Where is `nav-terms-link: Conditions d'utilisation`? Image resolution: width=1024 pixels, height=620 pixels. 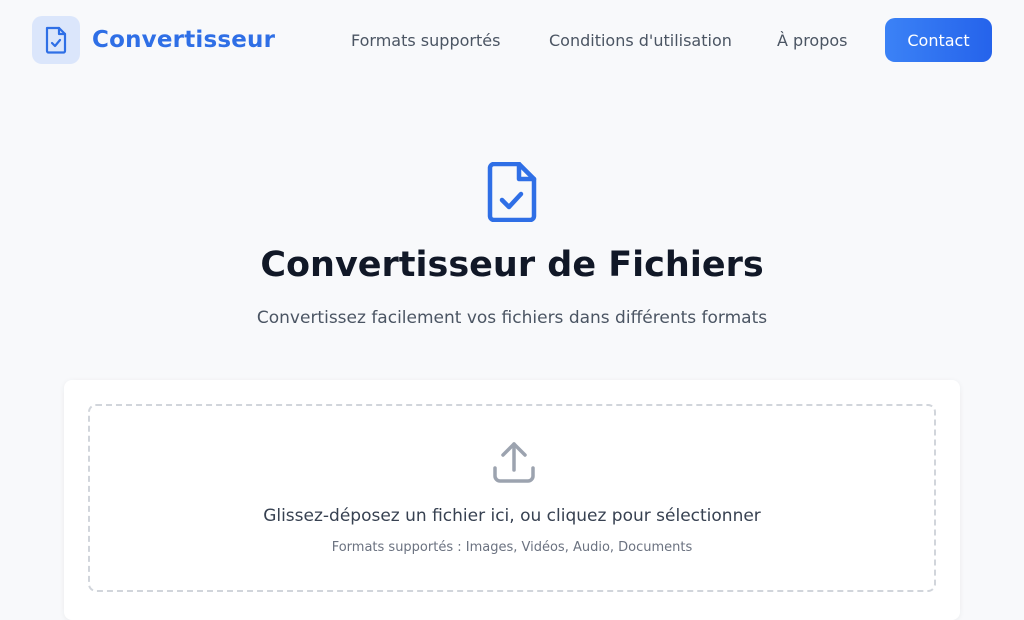
nav-terms-link: Conditions d'utilisation is located at coordinates (640, 40).